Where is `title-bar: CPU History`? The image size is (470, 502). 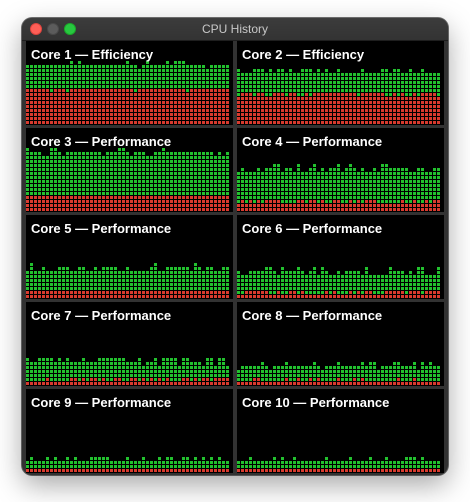
title-bar: CPU History is located at coordinates (235, 29).